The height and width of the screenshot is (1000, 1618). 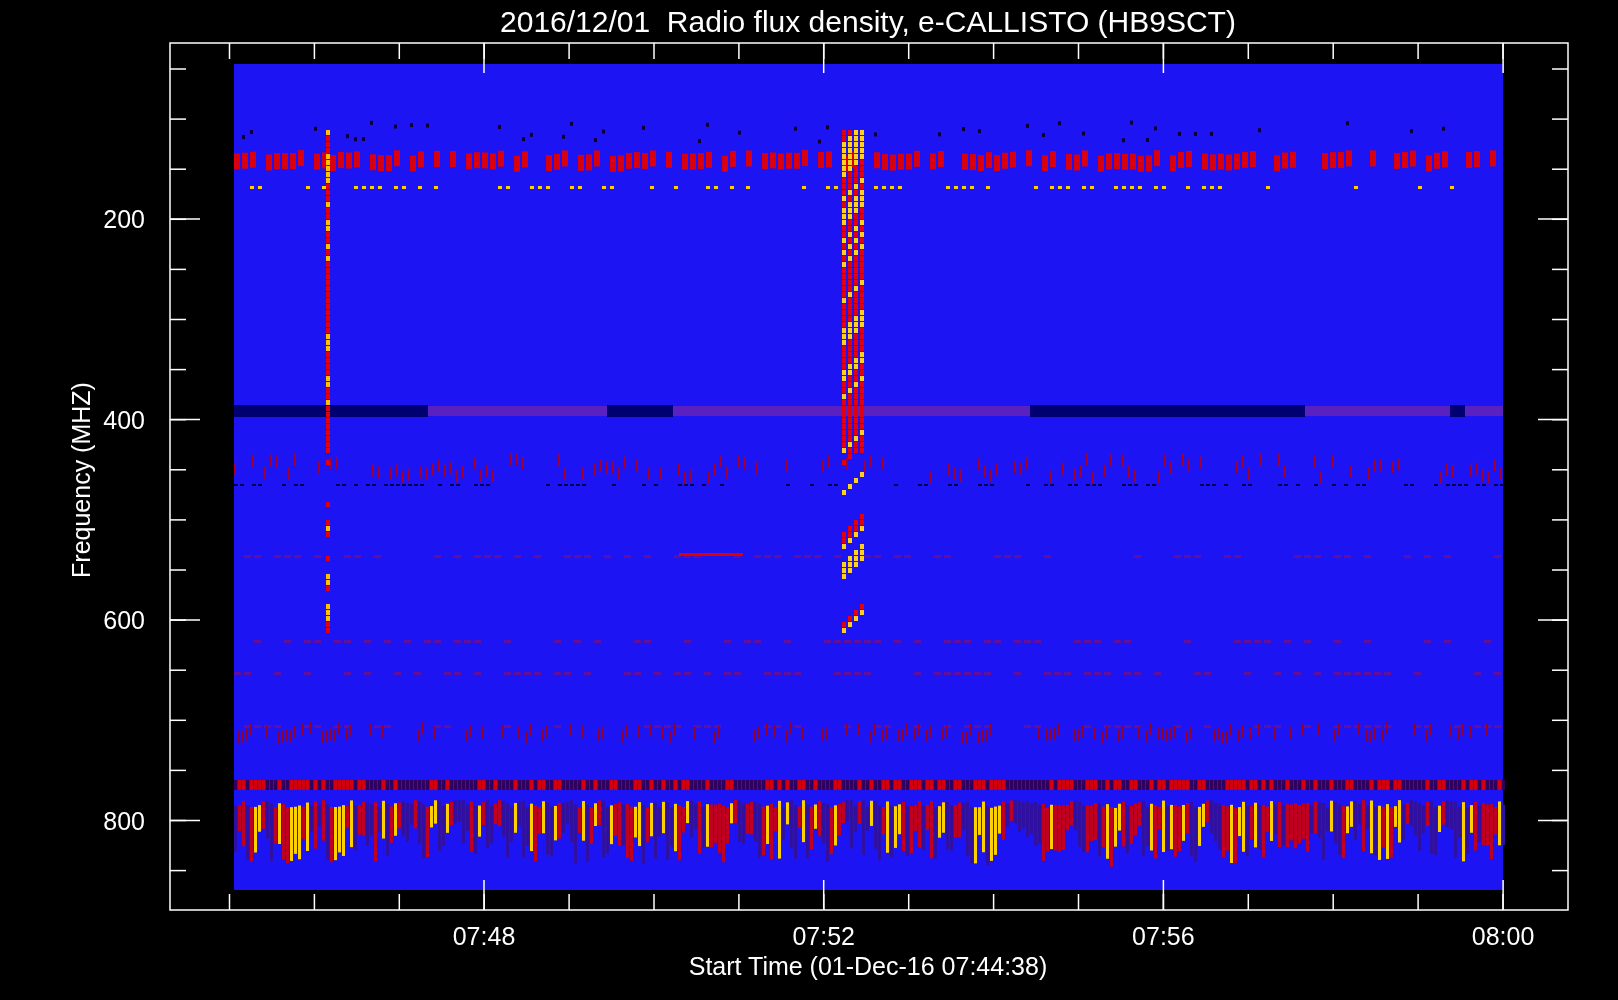 What do you see at coordinates (1163, 936) in the screenshot?
I see `x-tick-label: 07:56` at bounding box center [1163, 936].